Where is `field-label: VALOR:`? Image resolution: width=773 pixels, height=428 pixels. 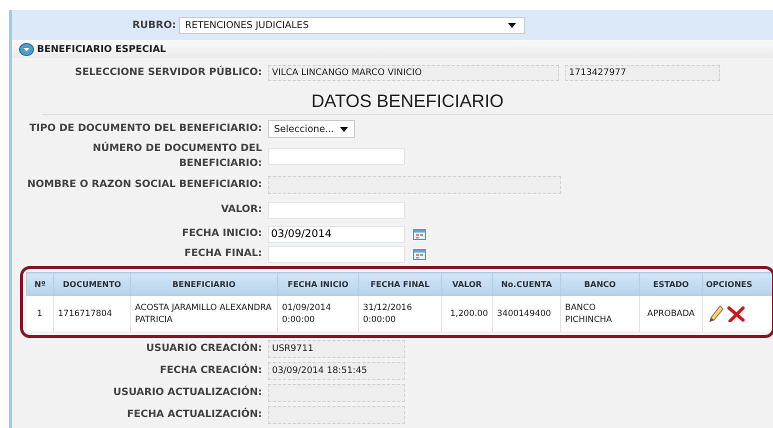 field-label: VALOR: is located at coordinates (241, 209).